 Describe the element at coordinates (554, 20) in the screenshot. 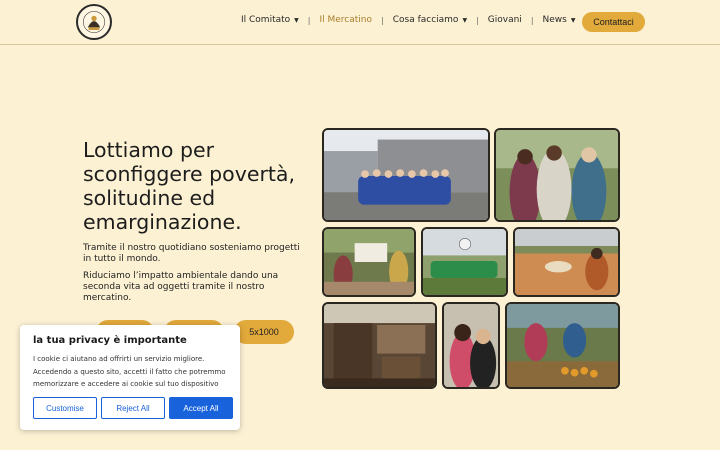

I see `nav-label: News` at that location.